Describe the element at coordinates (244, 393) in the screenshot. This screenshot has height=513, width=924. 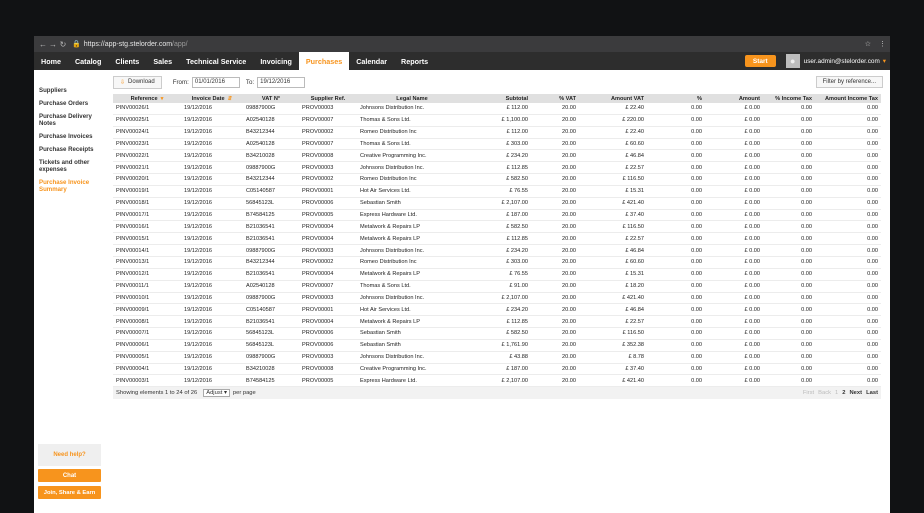
I see `per-page-label: per page` at that location.